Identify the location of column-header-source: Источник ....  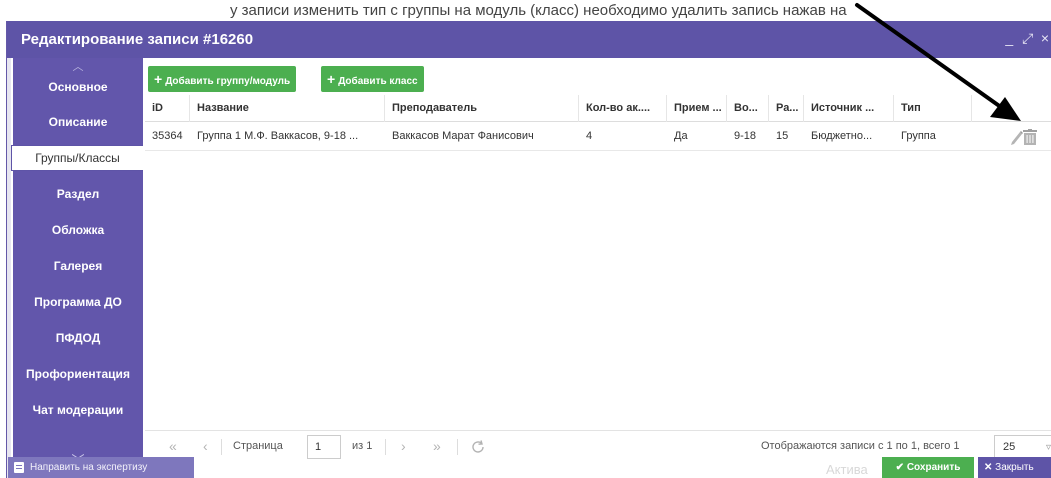
(849, 108).